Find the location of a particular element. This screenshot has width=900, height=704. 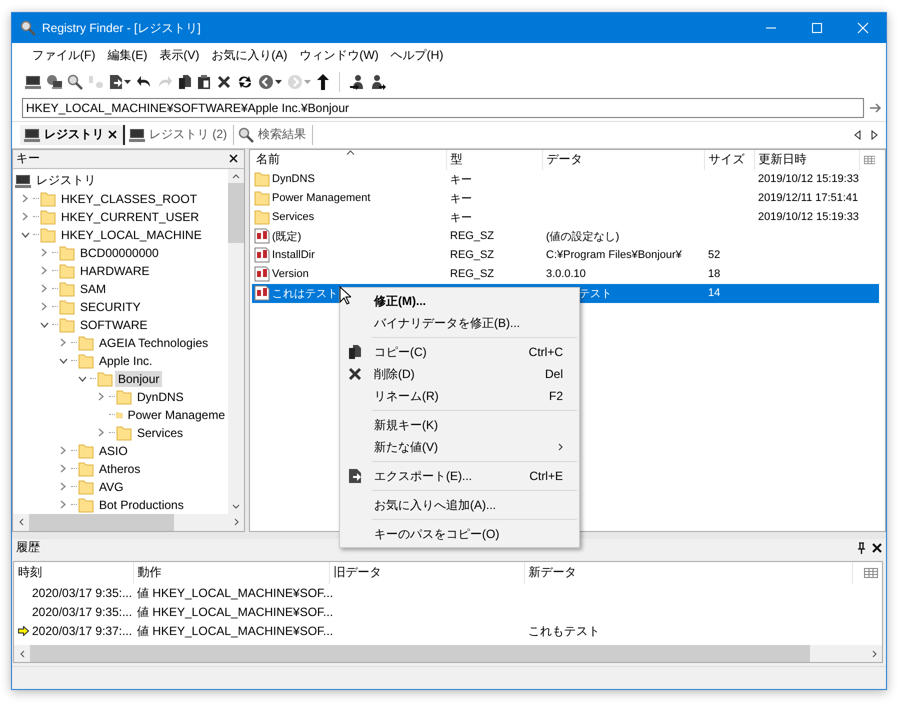

tree-item: Power Manageme is located at coordinates (176, 414).